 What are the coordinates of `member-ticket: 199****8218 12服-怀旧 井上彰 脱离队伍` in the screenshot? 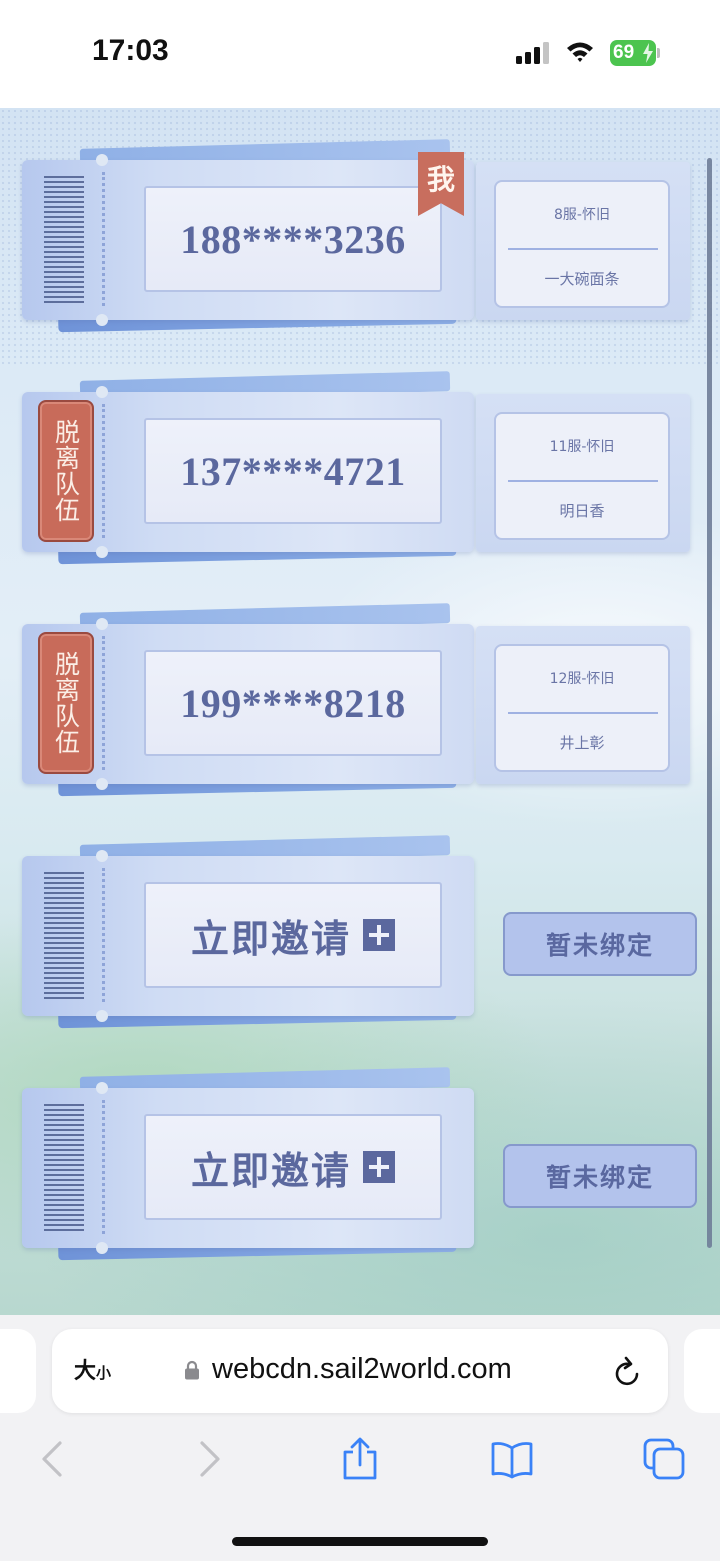 It's located at (360, 707).